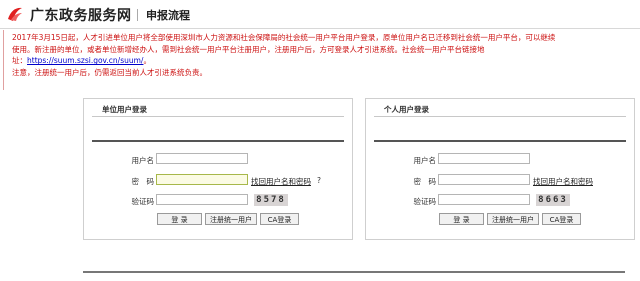 This screenshot has height=281, width=640. What do you see at coordinates (271, 200) in the screenshot?
I see `captcha-image: 8578` at bounding box center [271, 200].